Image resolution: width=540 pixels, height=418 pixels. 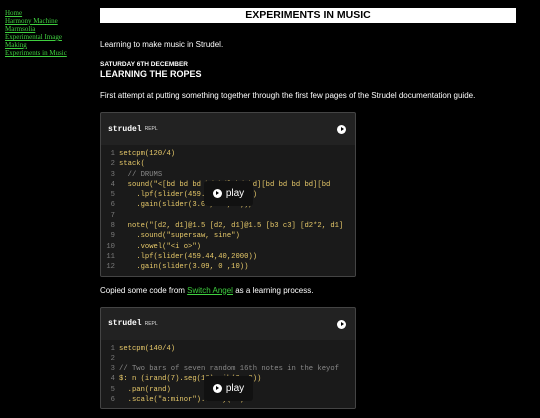 What do you see at coordinates (228, 175) in the screenshot?
I see `code-line: 3 // DRUMS` at bounding box center [228, 175].